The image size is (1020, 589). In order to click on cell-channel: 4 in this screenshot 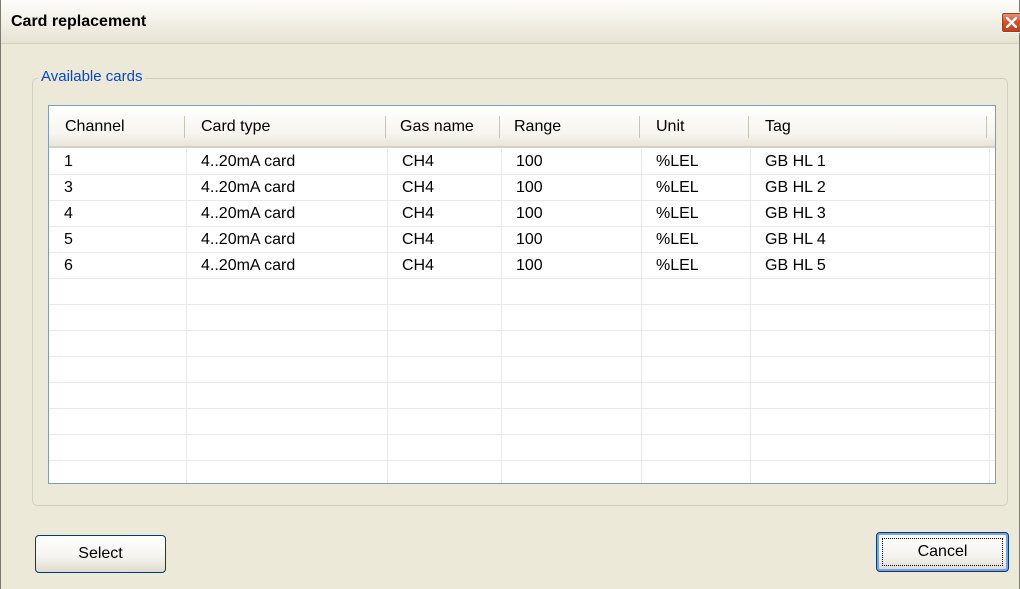, I will do `click(68, 213)`.